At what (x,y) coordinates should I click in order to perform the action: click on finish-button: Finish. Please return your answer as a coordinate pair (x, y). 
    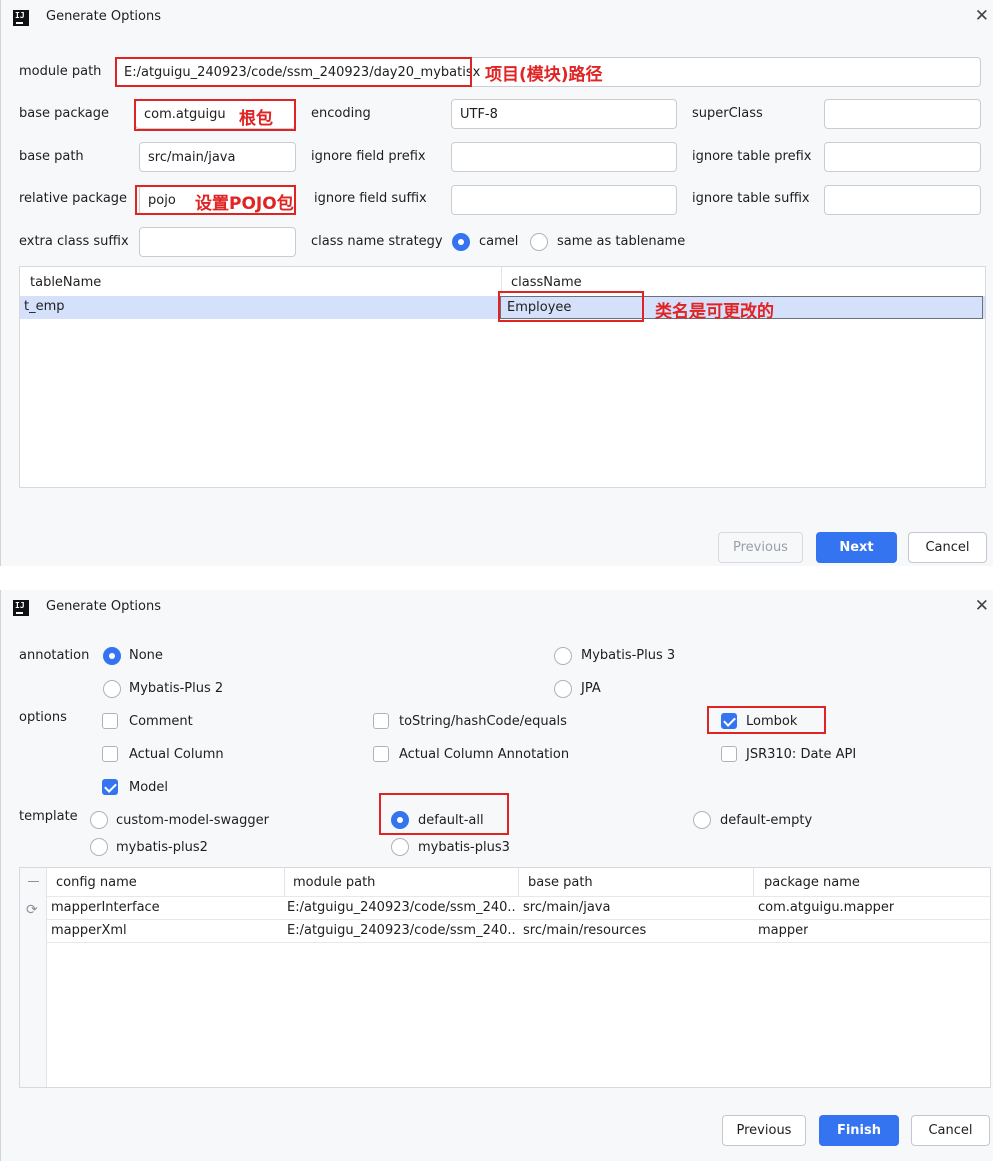
    Looking at the image, I should click on (859, 1130).